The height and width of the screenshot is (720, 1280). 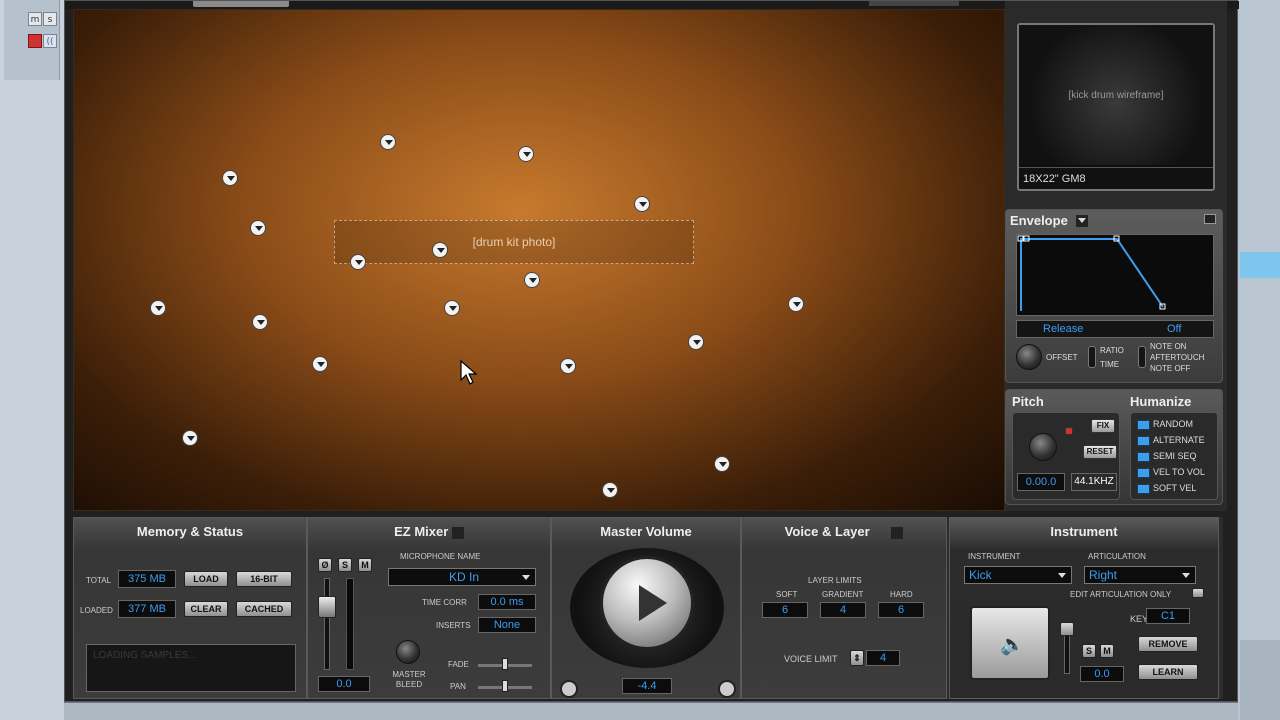 What do you see at coordinates (345, 565) in the screenshot?
I see `mixer-solo-button: S` at bounding box center [345, 565].